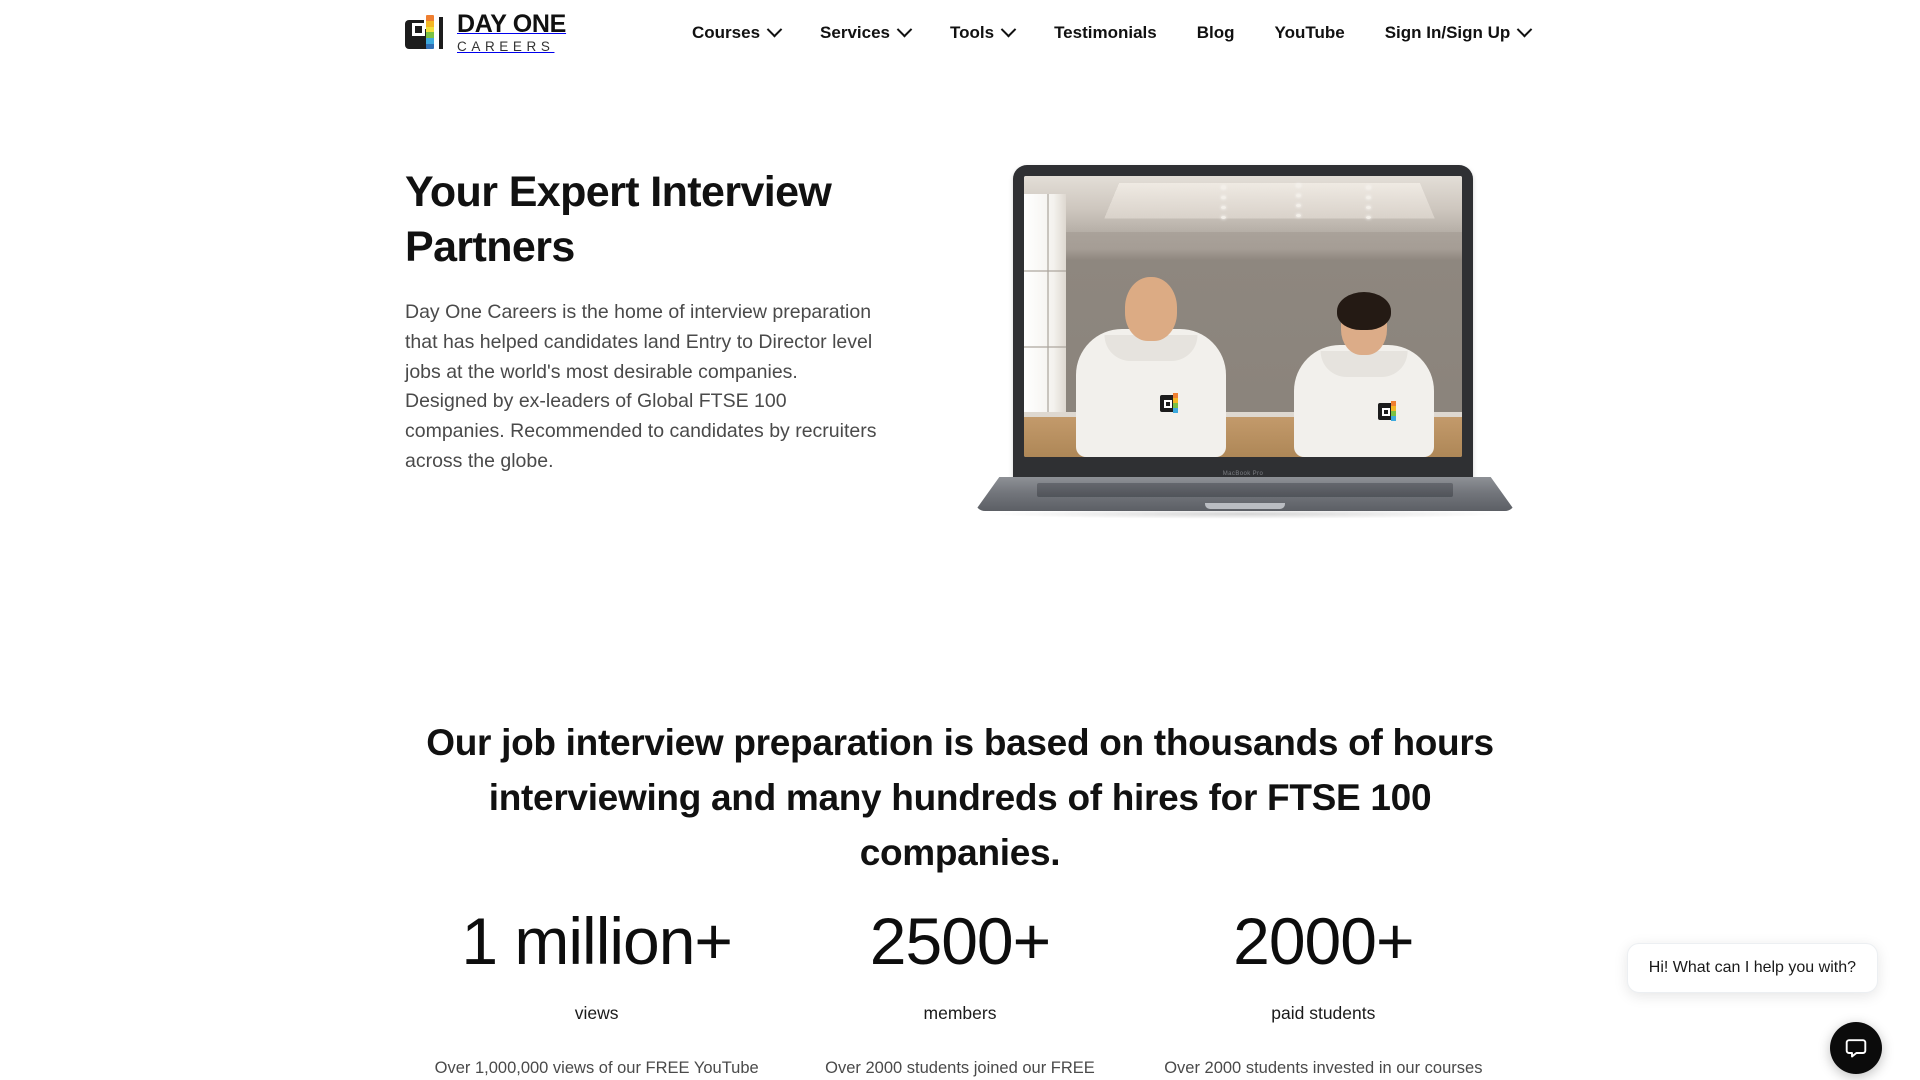  I want to click on presenter-right-hoodie, so click(1364, 401).